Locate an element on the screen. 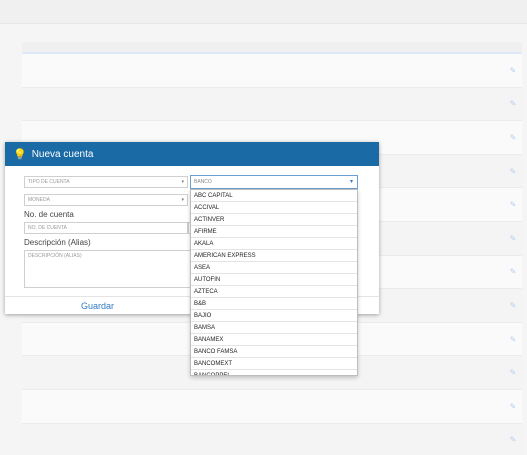  bank-option: BAMSA is located at coordinates (274, 328).